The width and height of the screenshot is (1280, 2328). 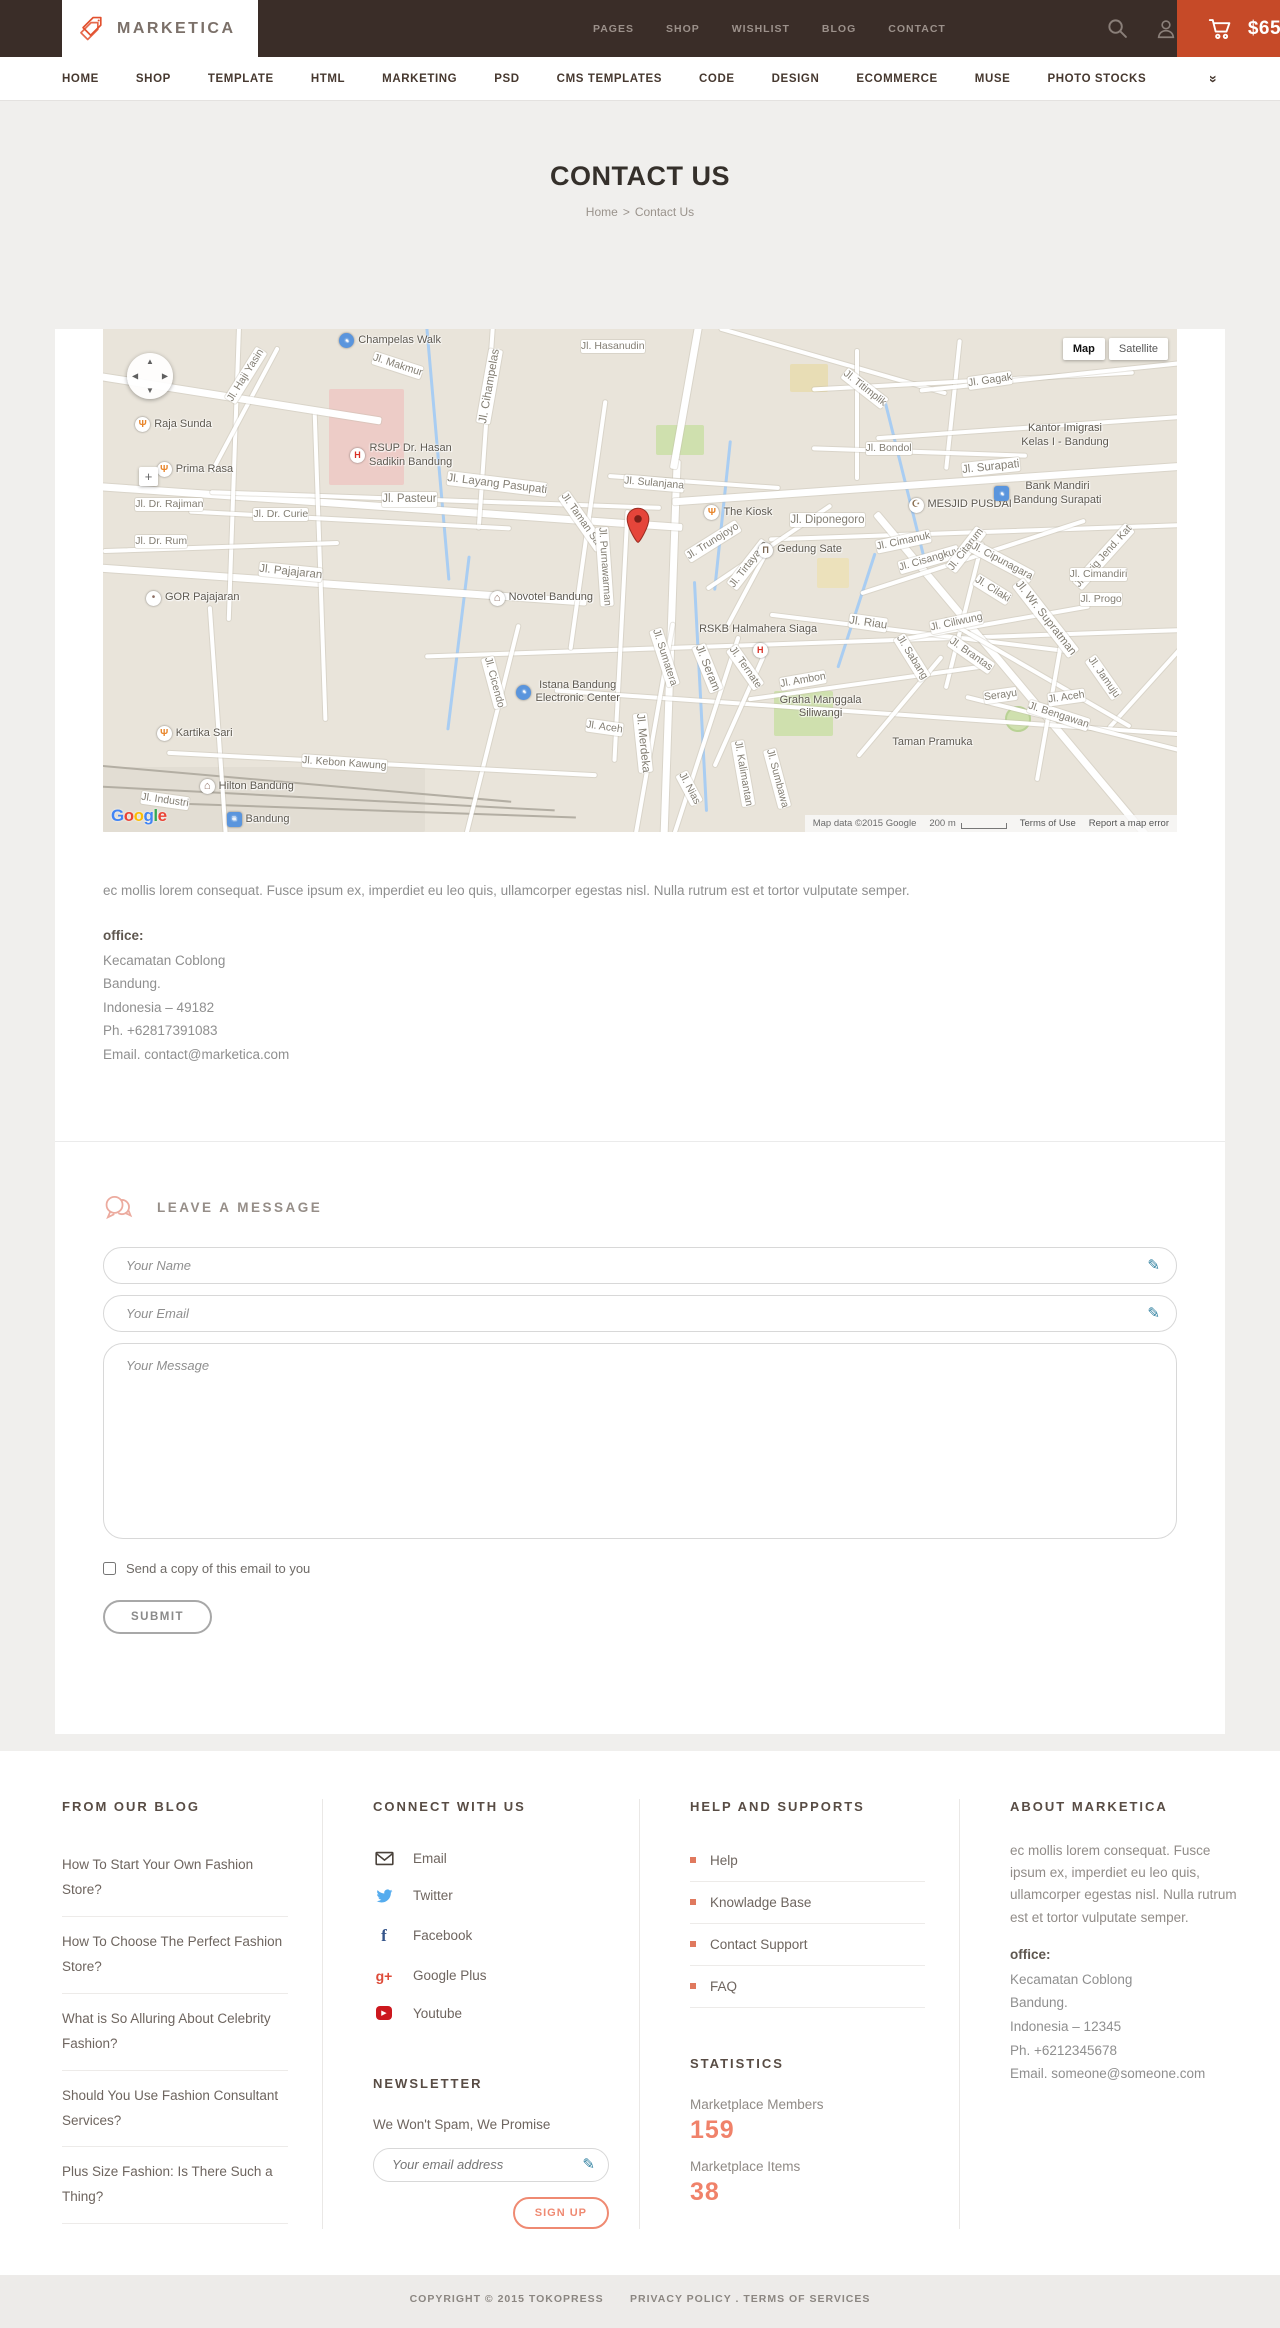 I want to click on subnav-item: CODE, so click(x=717, y=79).